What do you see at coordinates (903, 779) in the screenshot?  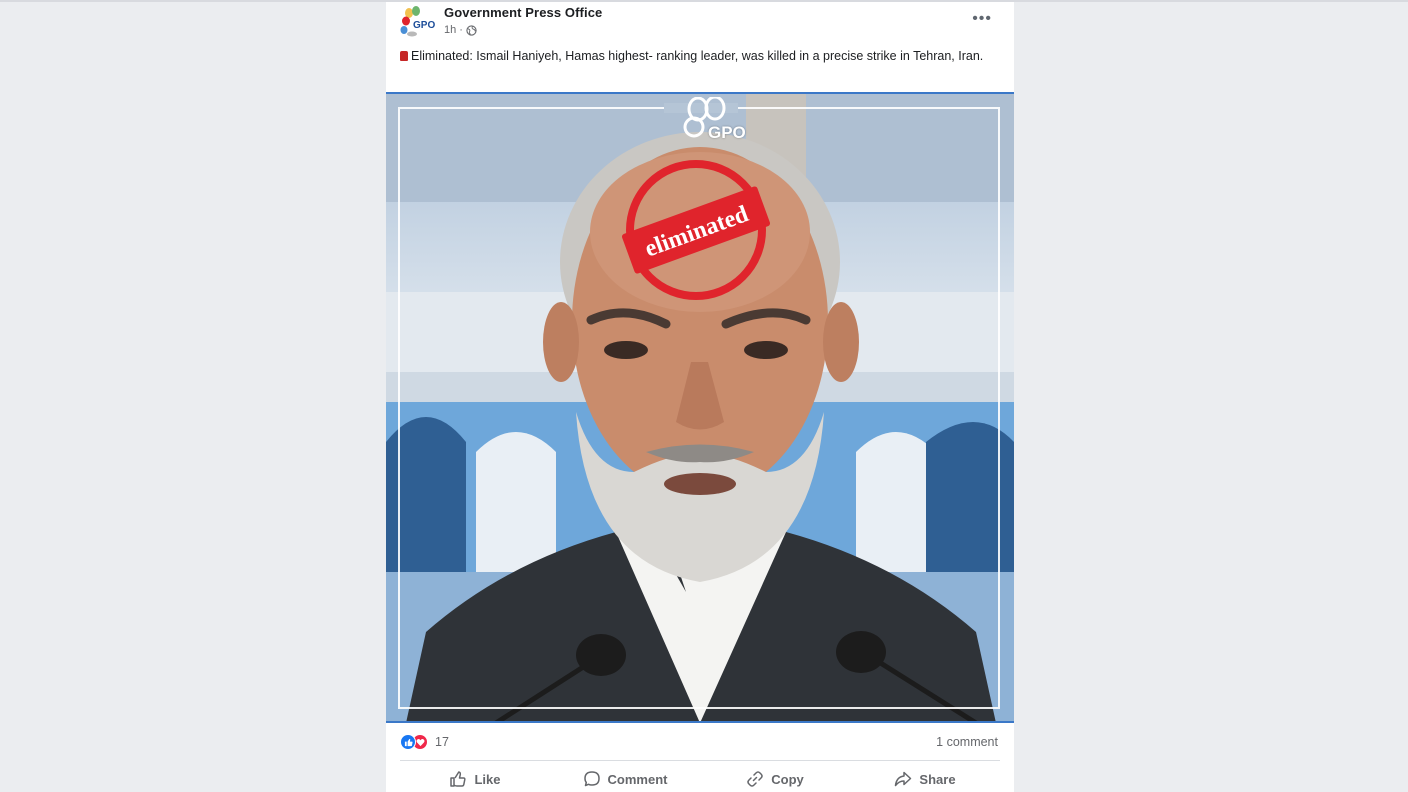 I see `share-icon` at bounding box center [903, 779].